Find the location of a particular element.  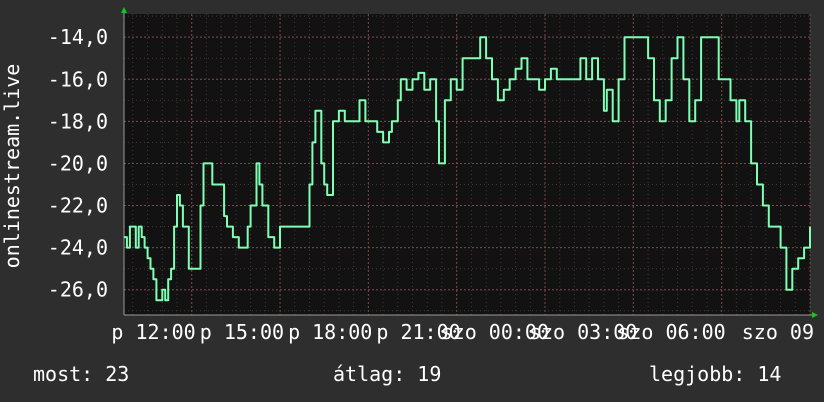

y-axis-arrow is located at coordinates (124, 10).